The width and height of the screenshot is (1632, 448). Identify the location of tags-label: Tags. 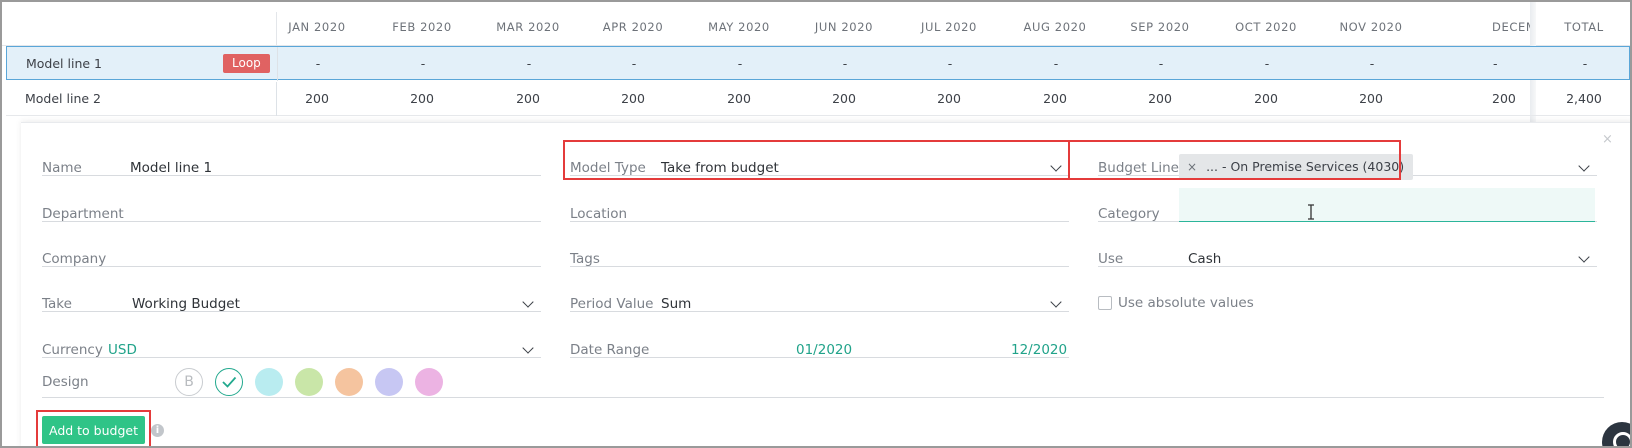
(585, 259).